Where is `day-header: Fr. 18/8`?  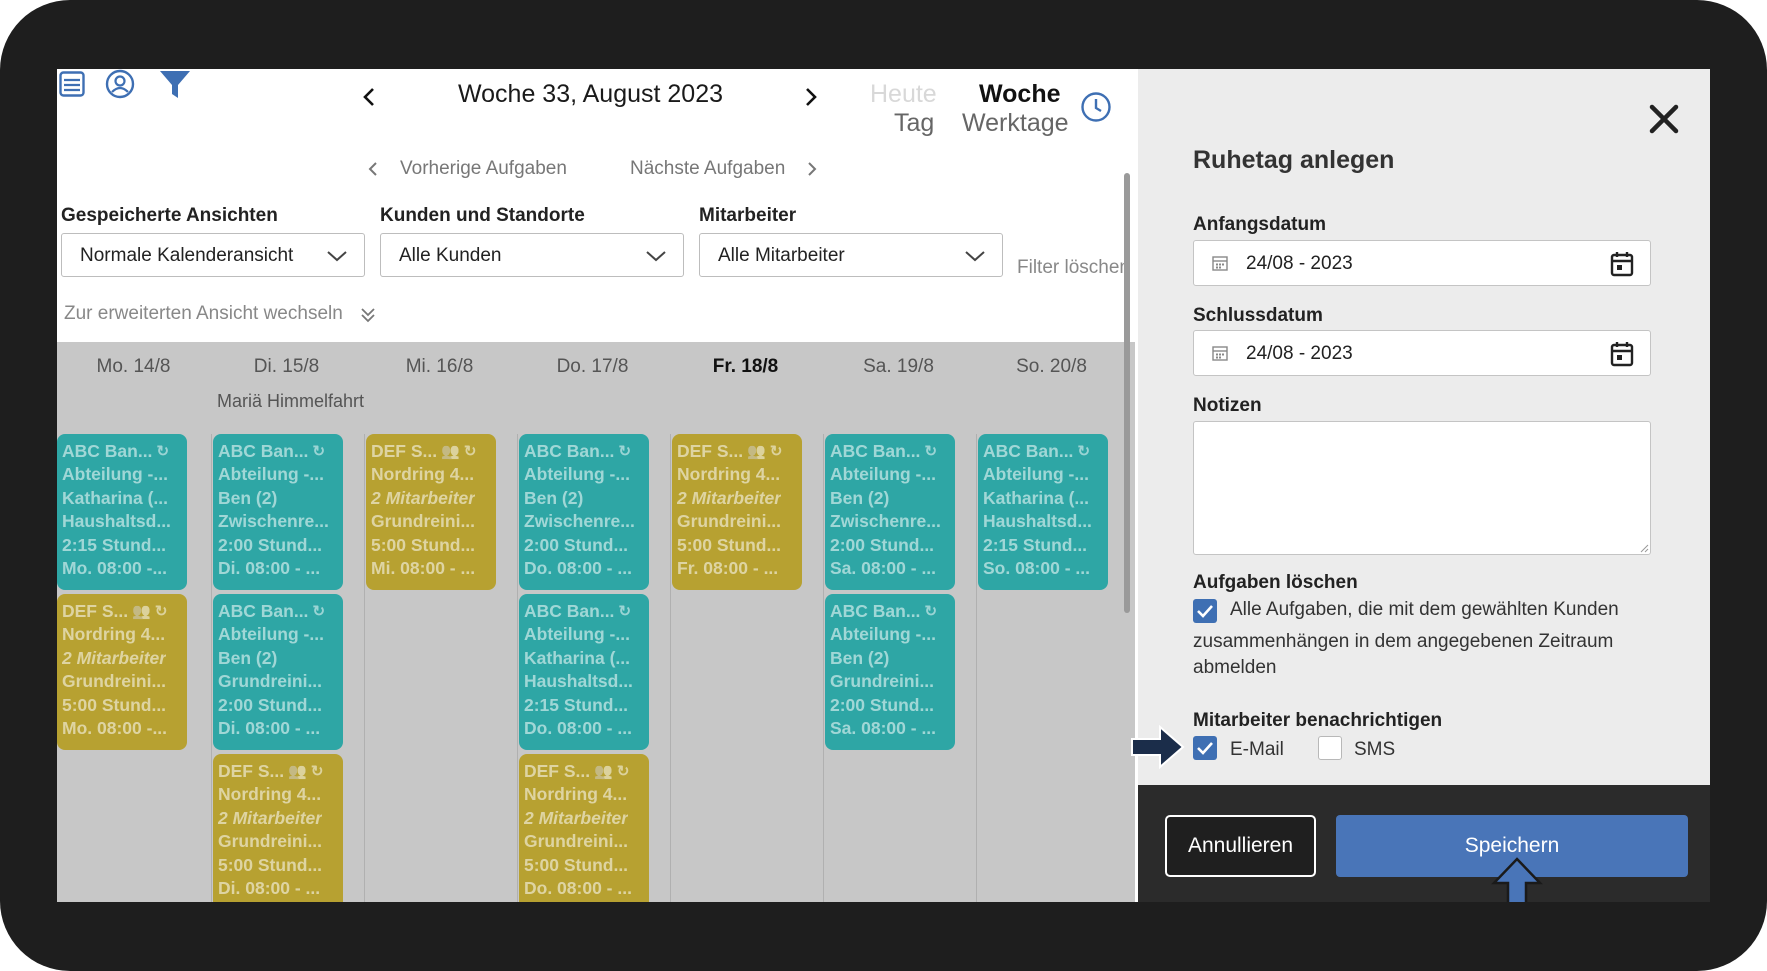 day-header: Fr. 18/8 is located at coordinates (745, 366).